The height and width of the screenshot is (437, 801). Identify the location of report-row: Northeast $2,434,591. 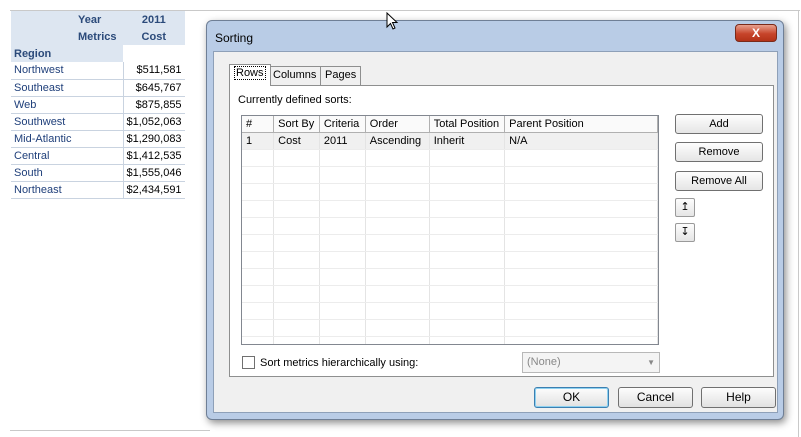
(98, 190).